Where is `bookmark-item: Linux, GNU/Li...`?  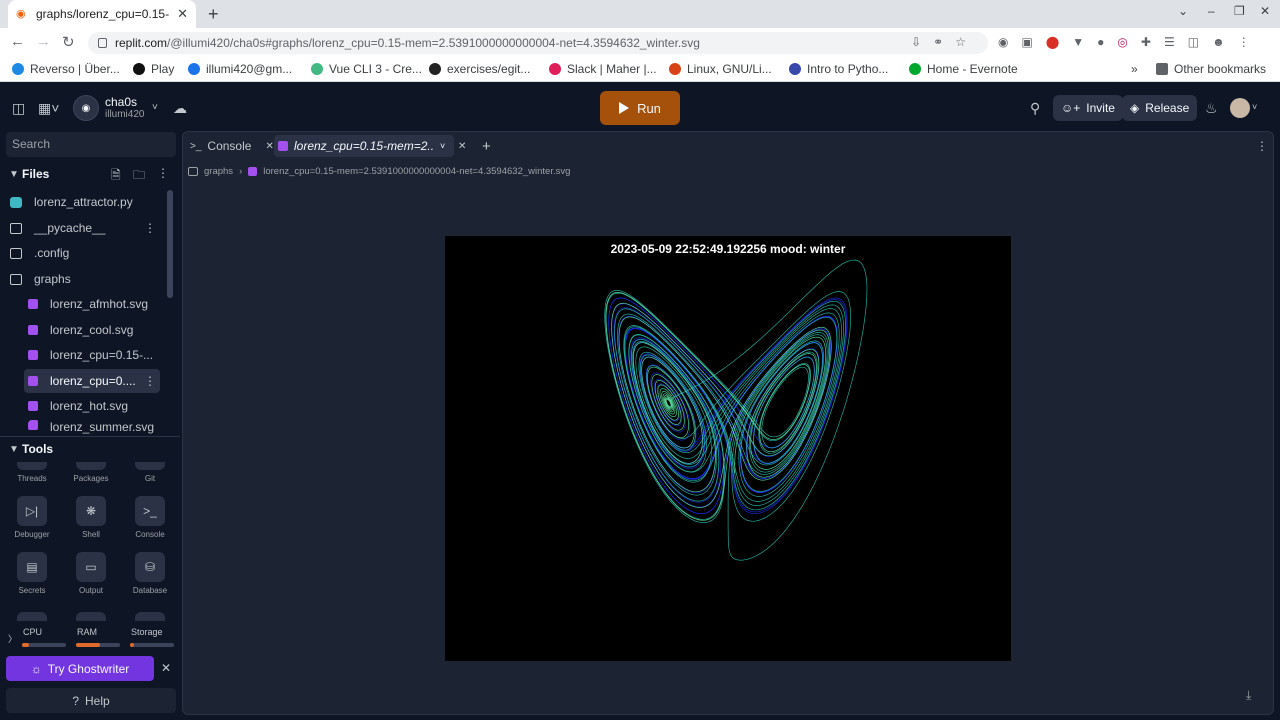
bookmark-item: Linux, GNU/Li... is located at coordinates (720, 69).